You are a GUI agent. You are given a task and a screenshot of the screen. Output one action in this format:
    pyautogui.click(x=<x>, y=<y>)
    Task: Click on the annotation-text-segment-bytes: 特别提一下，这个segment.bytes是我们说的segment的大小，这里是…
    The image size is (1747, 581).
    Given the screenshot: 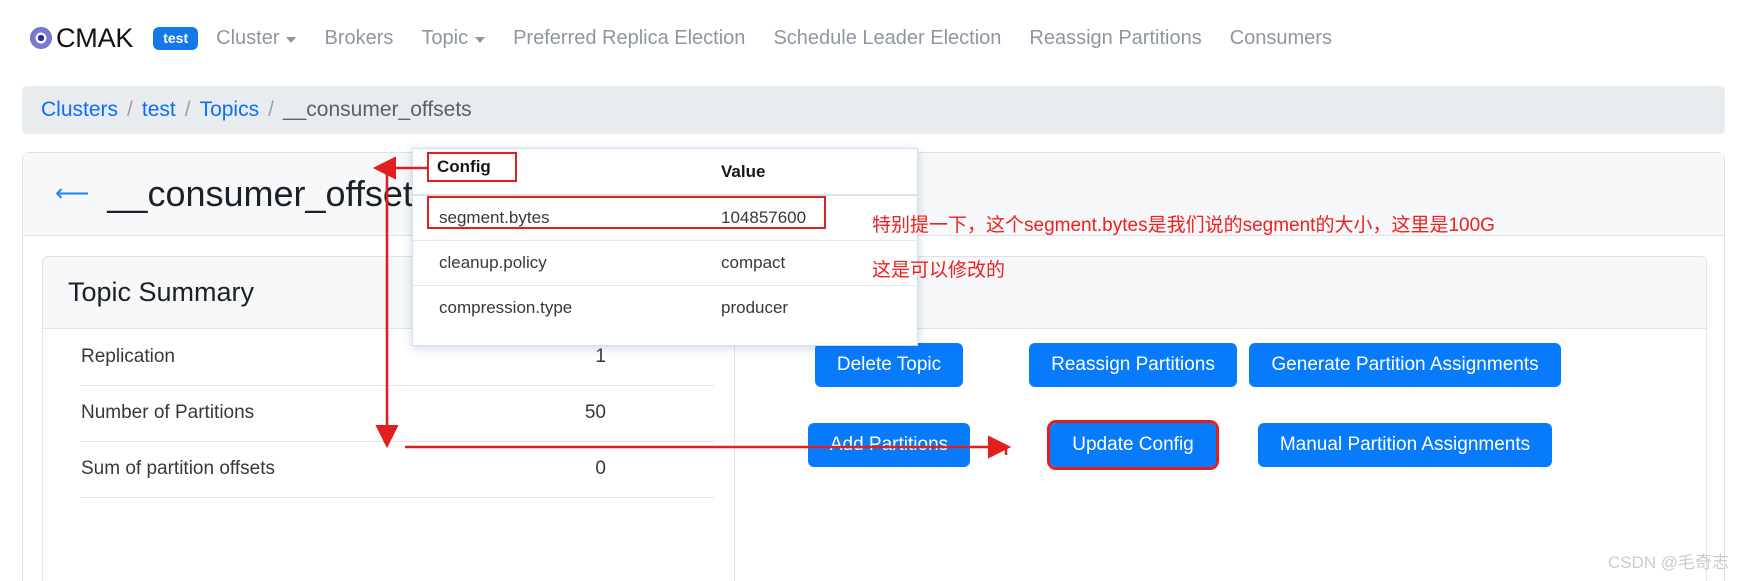 What is the action you would take?
    pyautogui.click(x=1183, y=225)
    